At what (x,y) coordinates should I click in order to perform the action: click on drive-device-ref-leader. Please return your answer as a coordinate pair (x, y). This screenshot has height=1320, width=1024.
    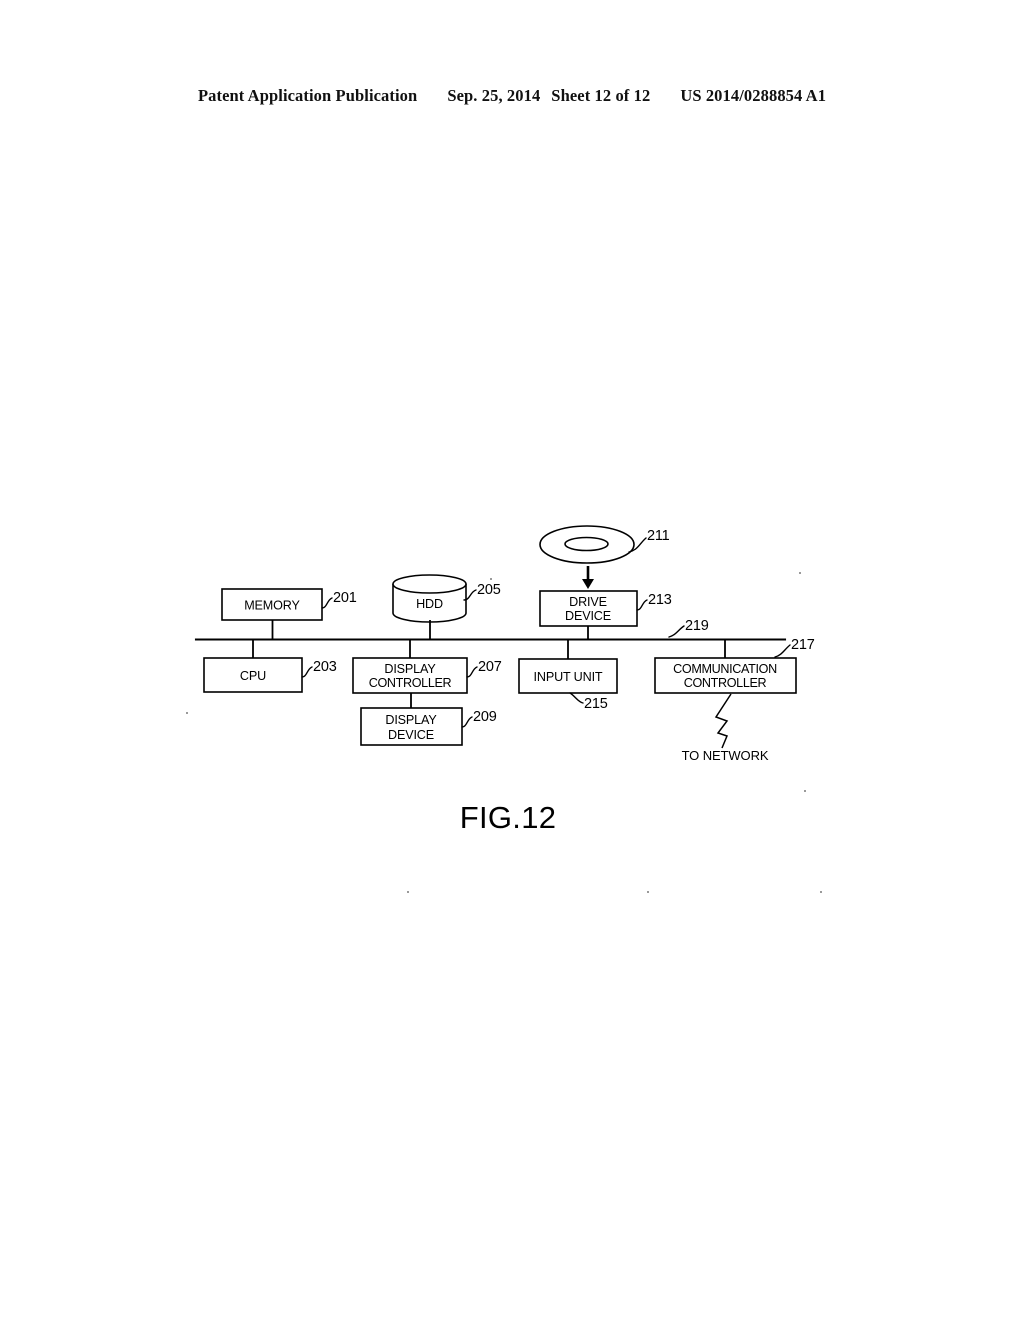
    Looking at the image, I should click on (642, 605).